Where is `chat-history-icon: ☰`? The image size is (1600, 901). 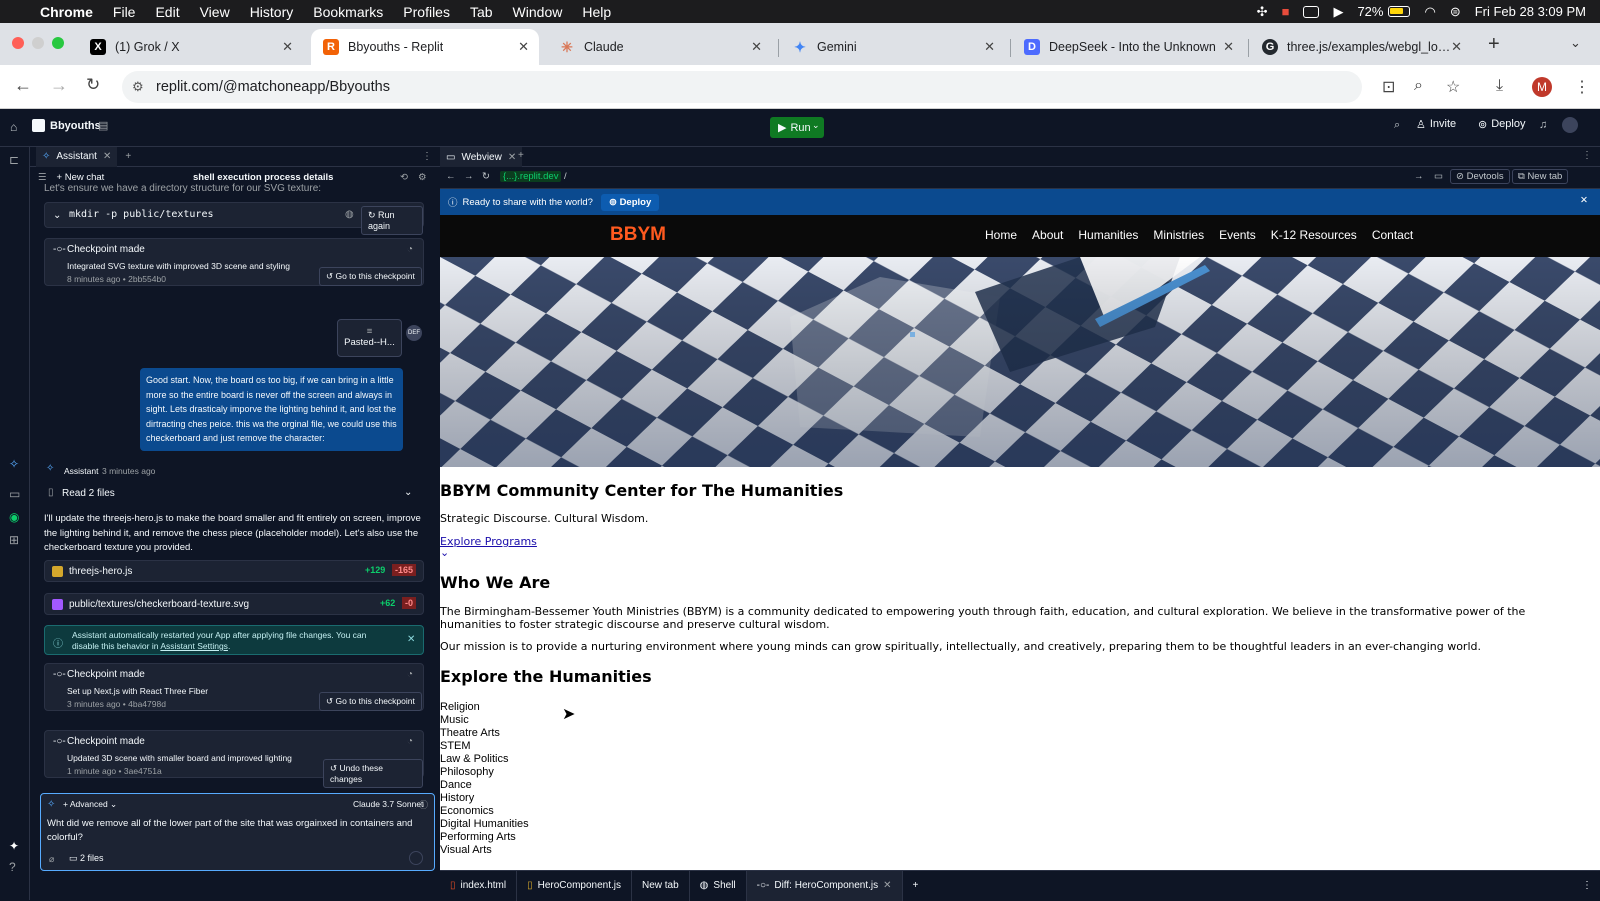
chat-history-icon: ☰ is located at coordinates (42, 177).